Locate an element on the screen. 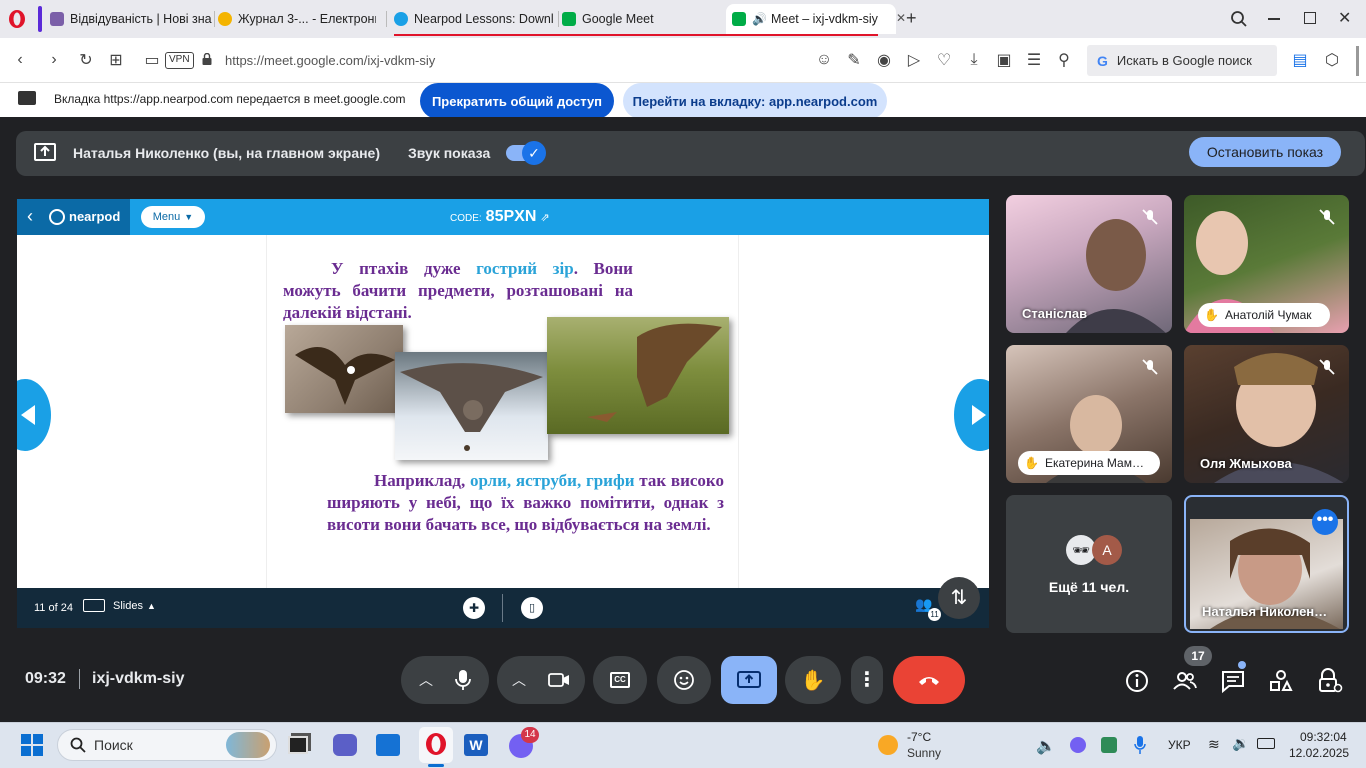 The image size is (1366, 768). session-code: CODE: 85PXN ⇗ is located at coordinates (500, 217).